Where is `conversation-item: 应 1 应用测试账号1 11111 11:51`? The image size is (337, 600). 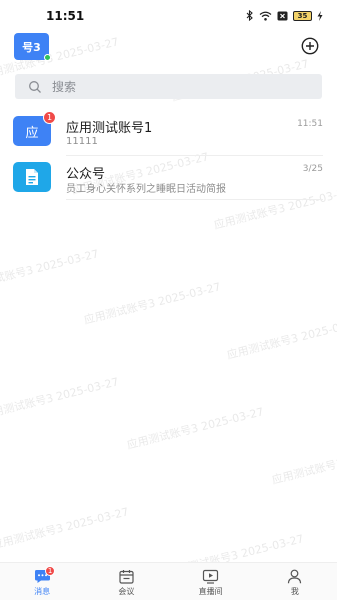
conversation-item: 应 1 应用测试账号1 11111 11:51 is located at coordinates (168, 133).